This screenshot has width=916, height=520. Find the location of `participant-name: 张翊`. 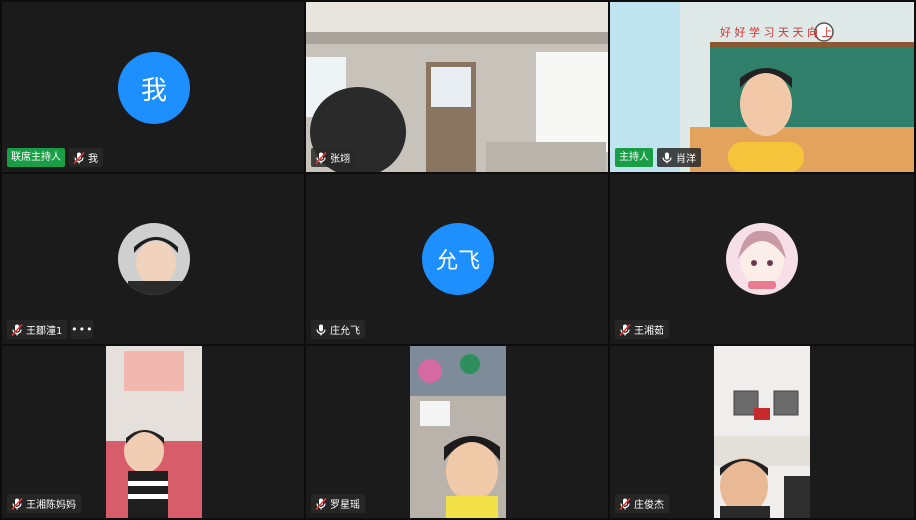

participant-name: 张翊 is located at coordinates (340, 159).